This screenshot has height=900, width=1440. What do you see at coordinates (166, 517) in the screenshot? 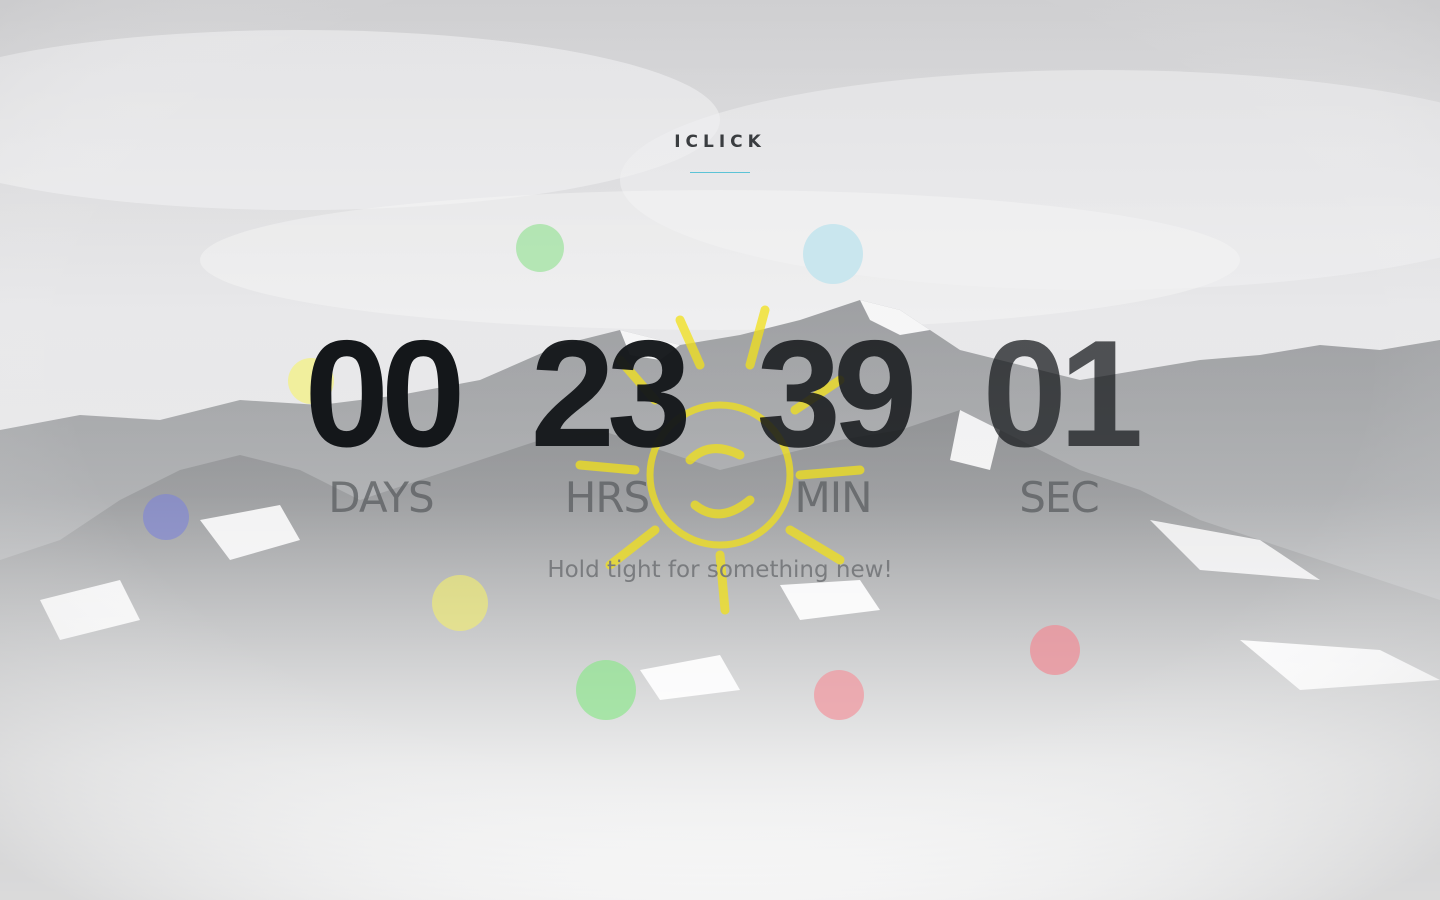
I see `decor-dot-blue` at bounding box center [166, 517].